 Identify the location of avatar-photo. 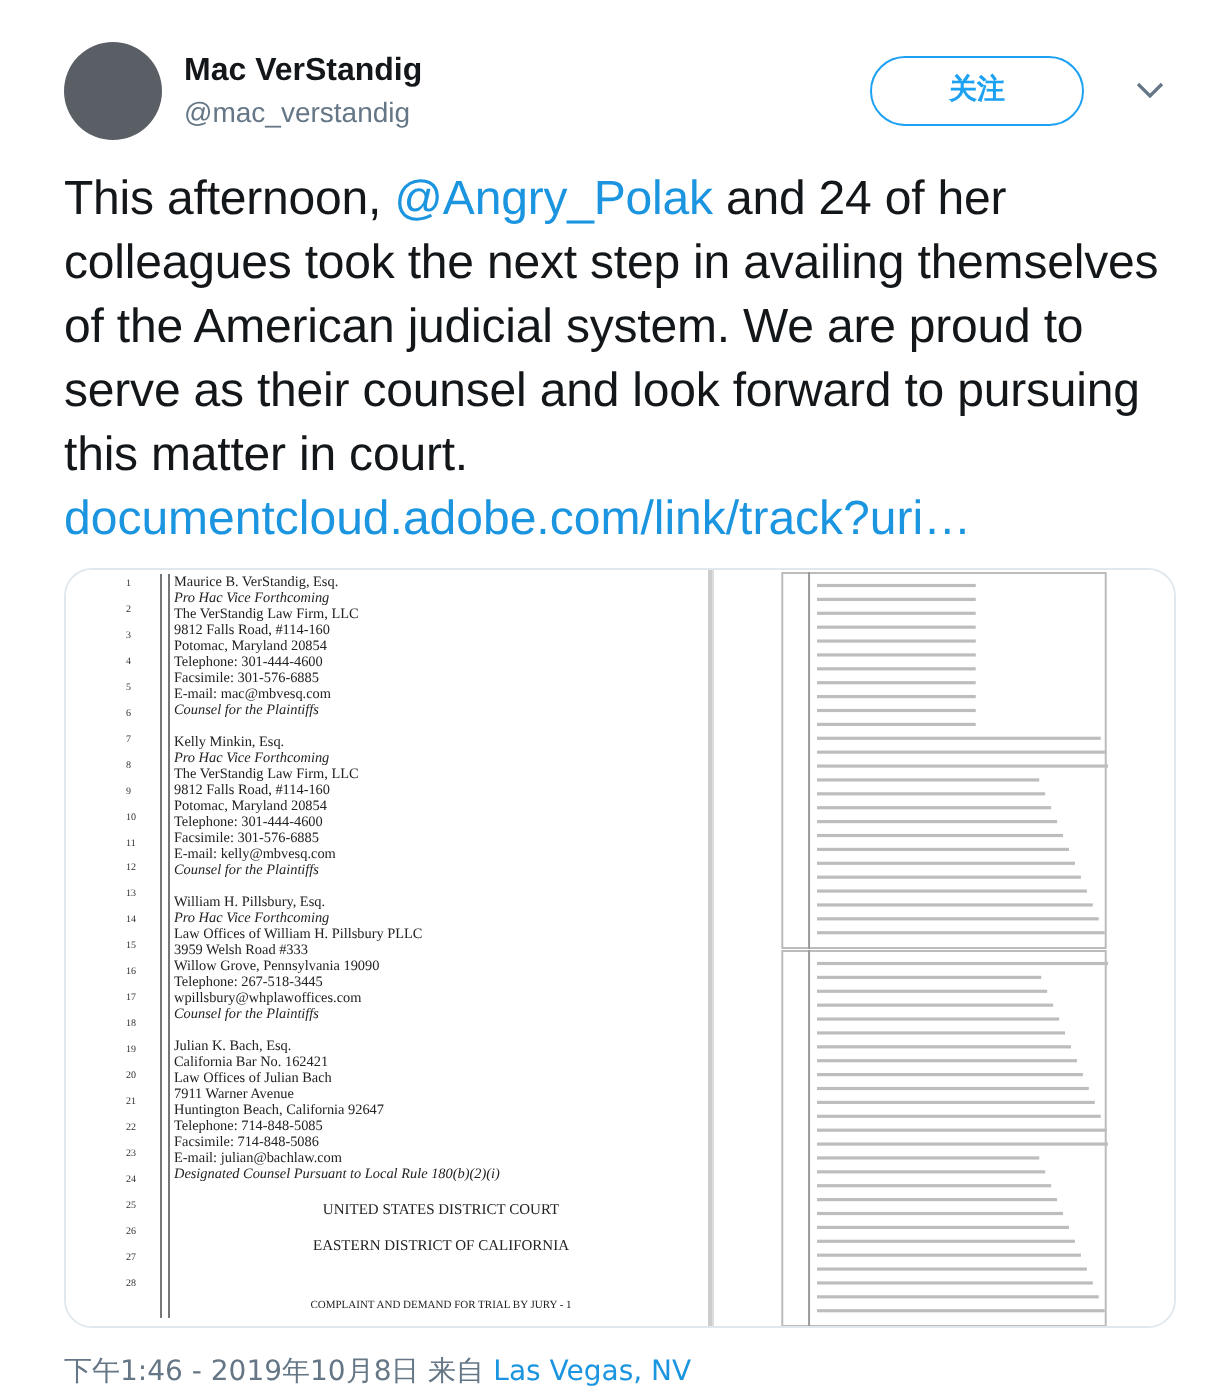
(113, 90).